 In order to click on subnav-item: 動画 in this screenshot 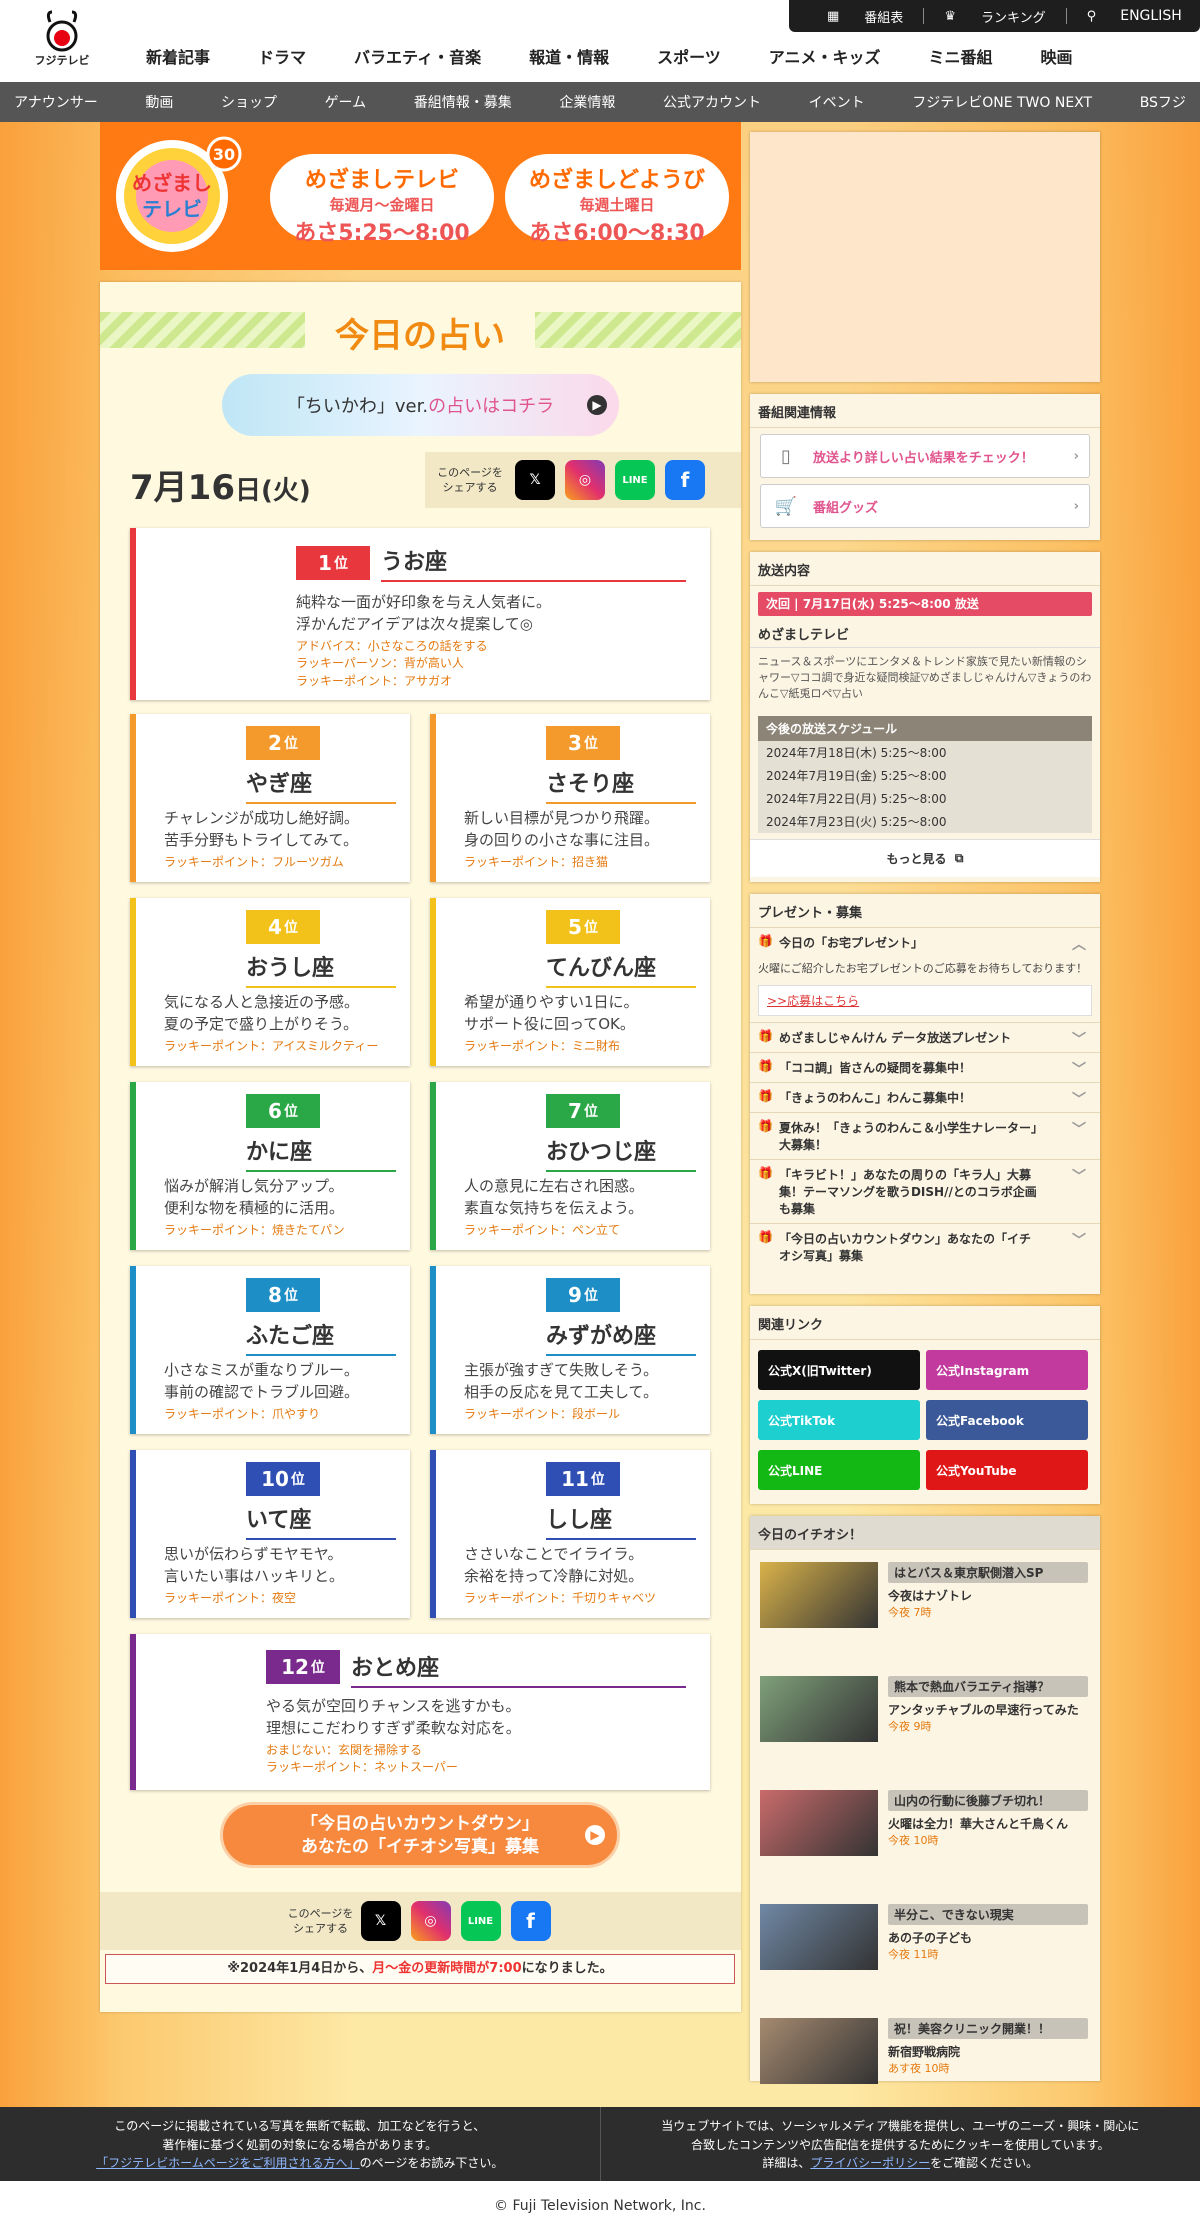, I will do `click(159, 102)`.